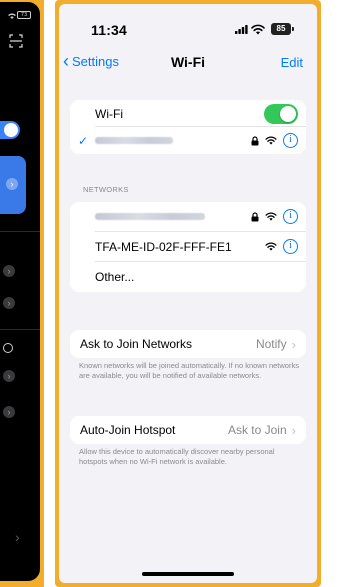 Image resolution: width=347 pixels, height=587 pixels. Describe the element at coordinates (106, 189) in the screenshot. I see `networks-section-header: NETWORKS` at that location.